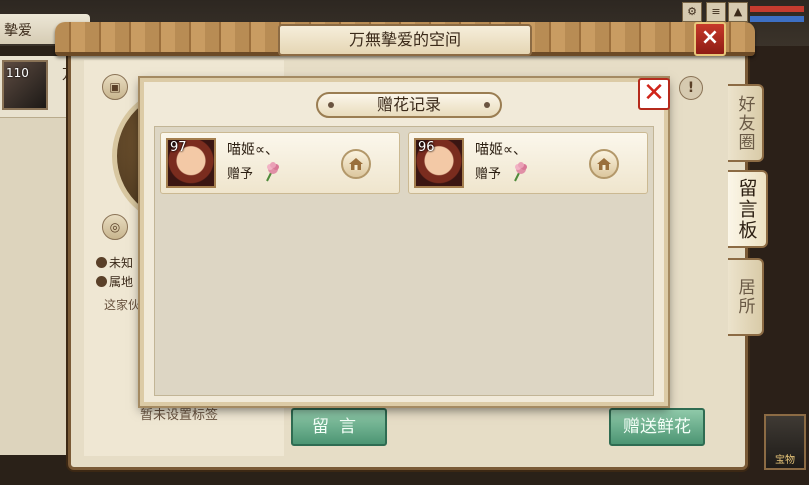 This screenshot has width=809, height=485. What do you see at coordinates (178, 147) in the screenshot?
I see `avatar-level: 97` at bounding box center [178, 147].